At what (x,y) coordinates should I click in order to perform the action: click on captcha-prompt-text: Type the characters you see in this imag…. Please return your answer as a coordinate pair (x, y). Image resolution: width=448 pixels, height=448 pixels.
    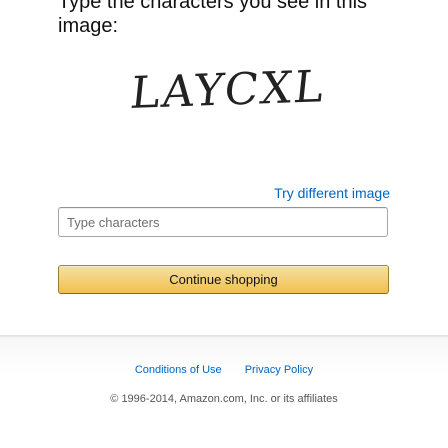
    Looking at the image, I should click on (213, 18).